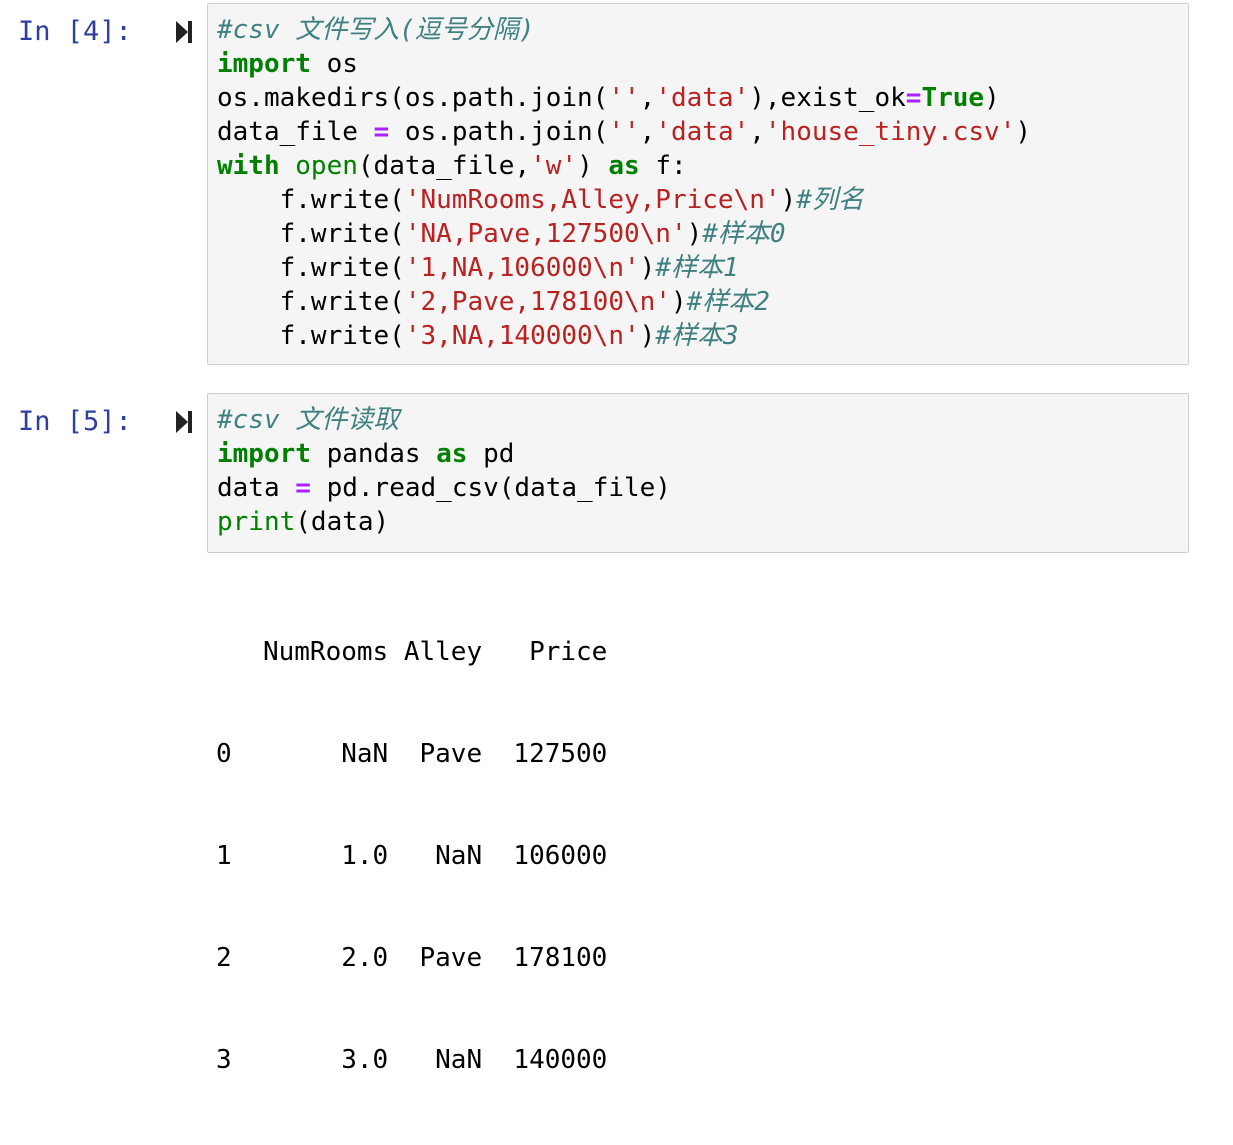 The width and height of the screenshot is (1233, 1145). I want to click on code-string: 'NA,Pave,127500\n', so click(545, 234).